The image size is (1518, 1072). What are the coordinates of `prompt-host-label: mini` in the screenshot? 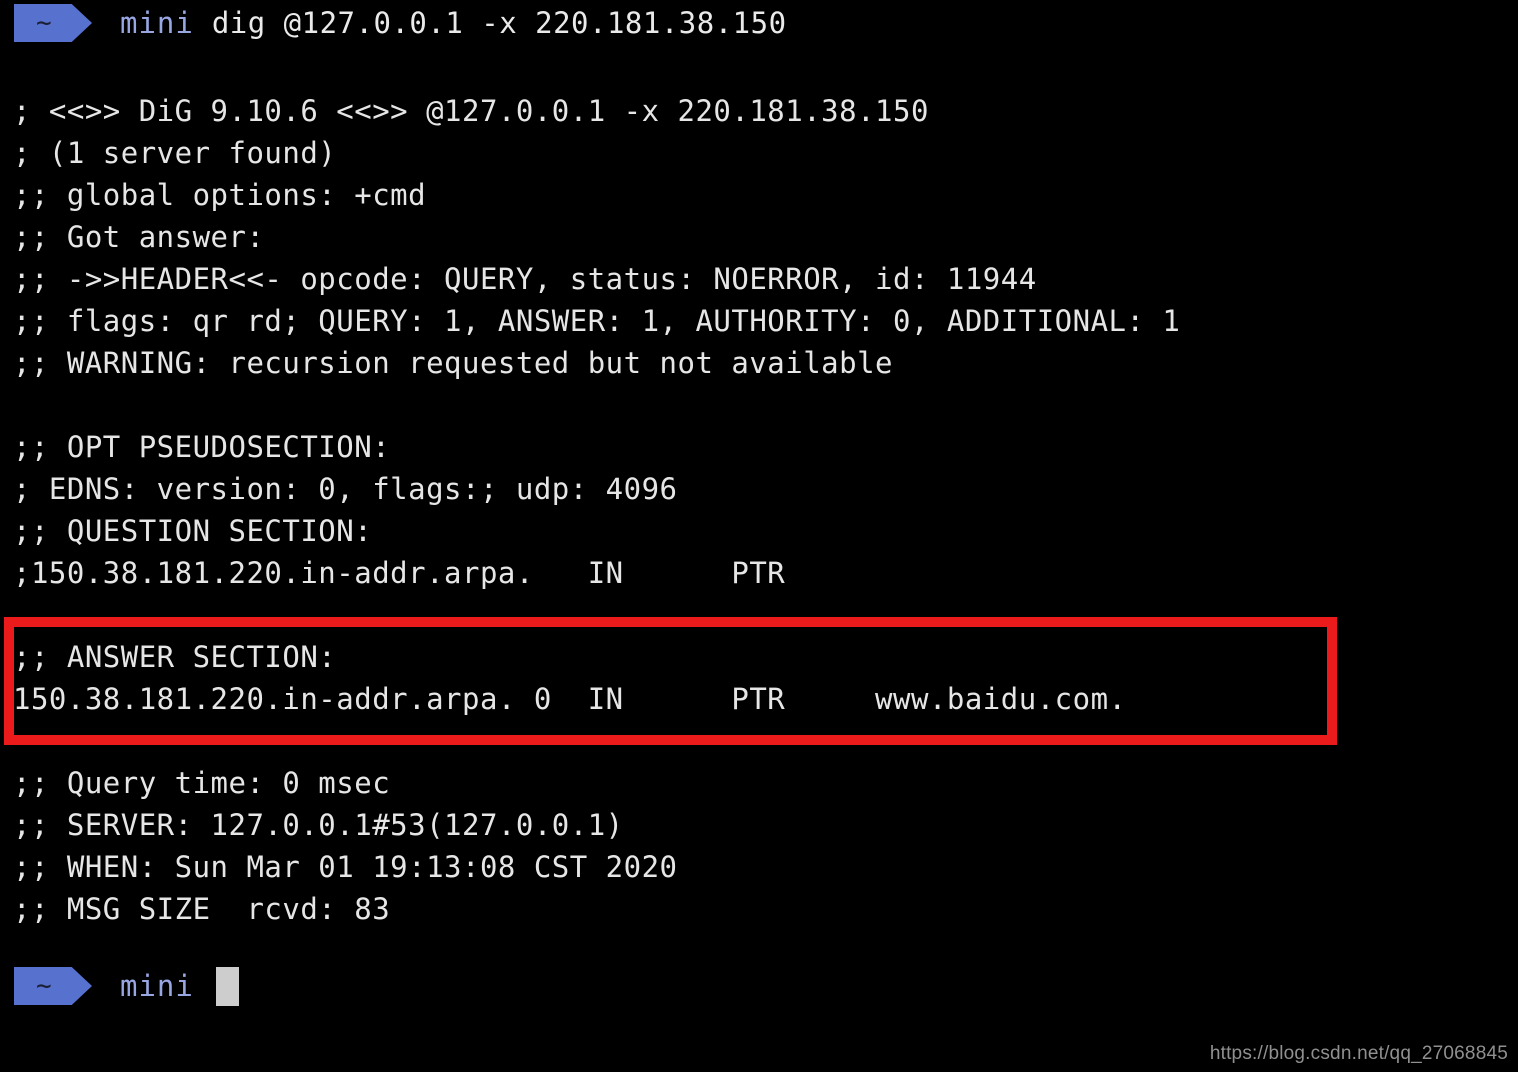 It's located at (157, 23).